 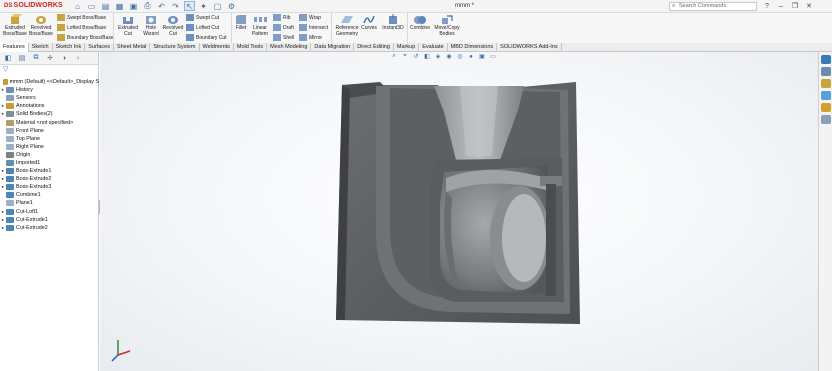 What do you see at coordinates (189, 6) in the screenshot?
I see `select-icon: ↖` at bounding box center [189, 6].